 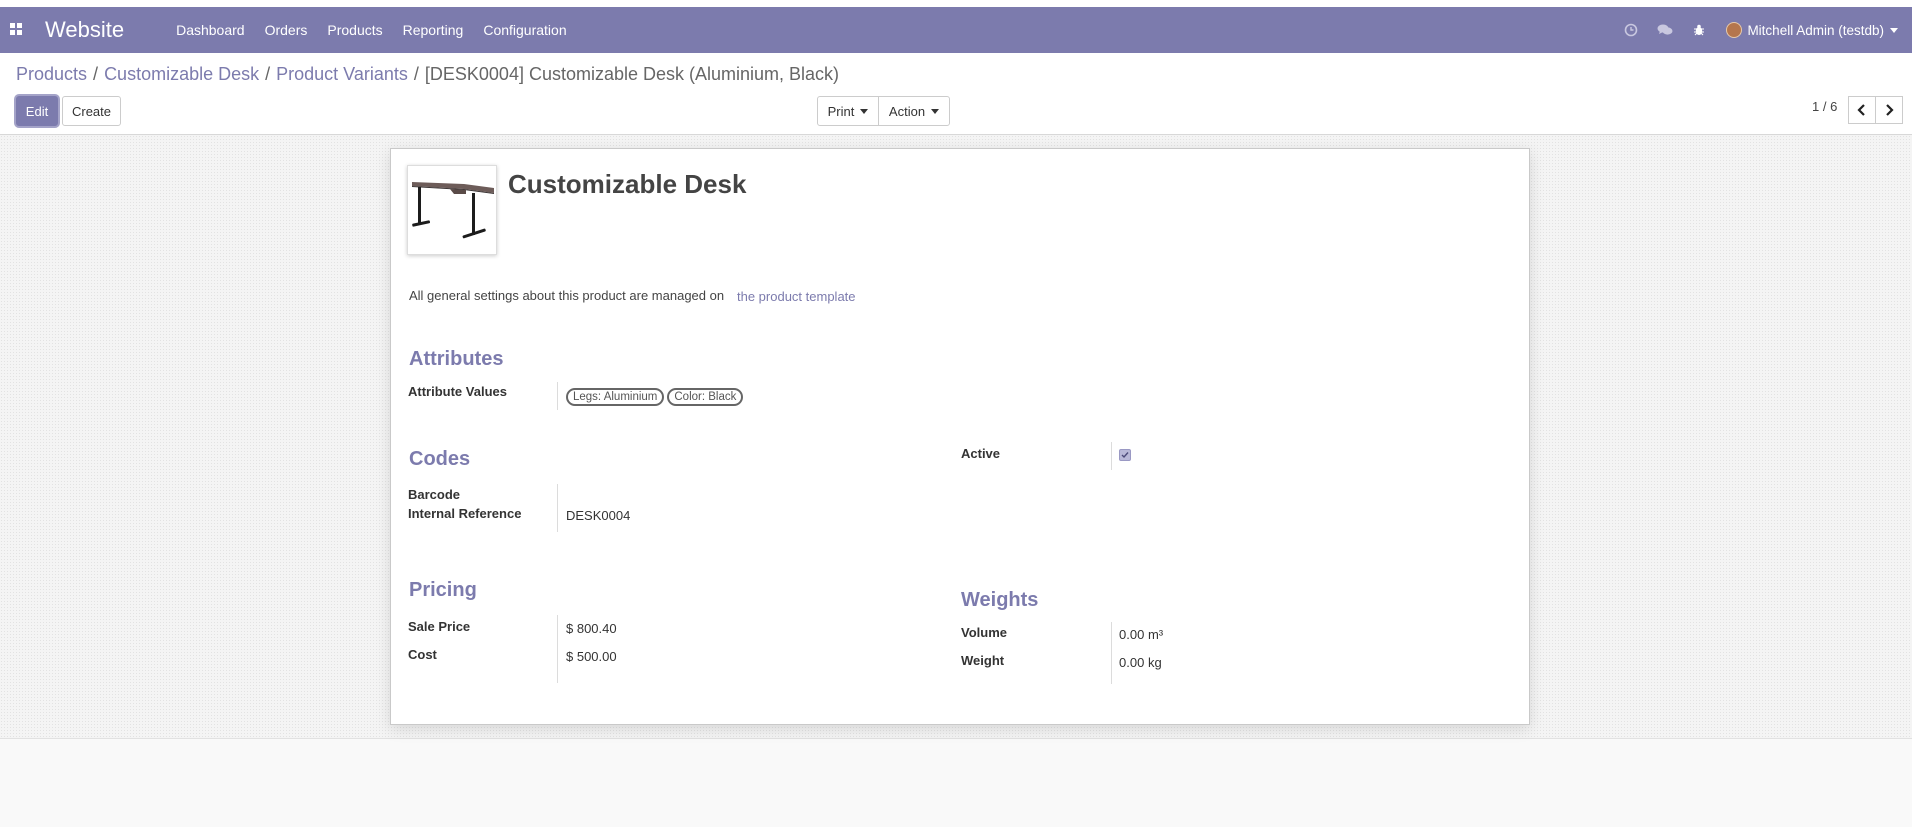 I want to click on weight-label: Weight, so click(x=983, y=660).